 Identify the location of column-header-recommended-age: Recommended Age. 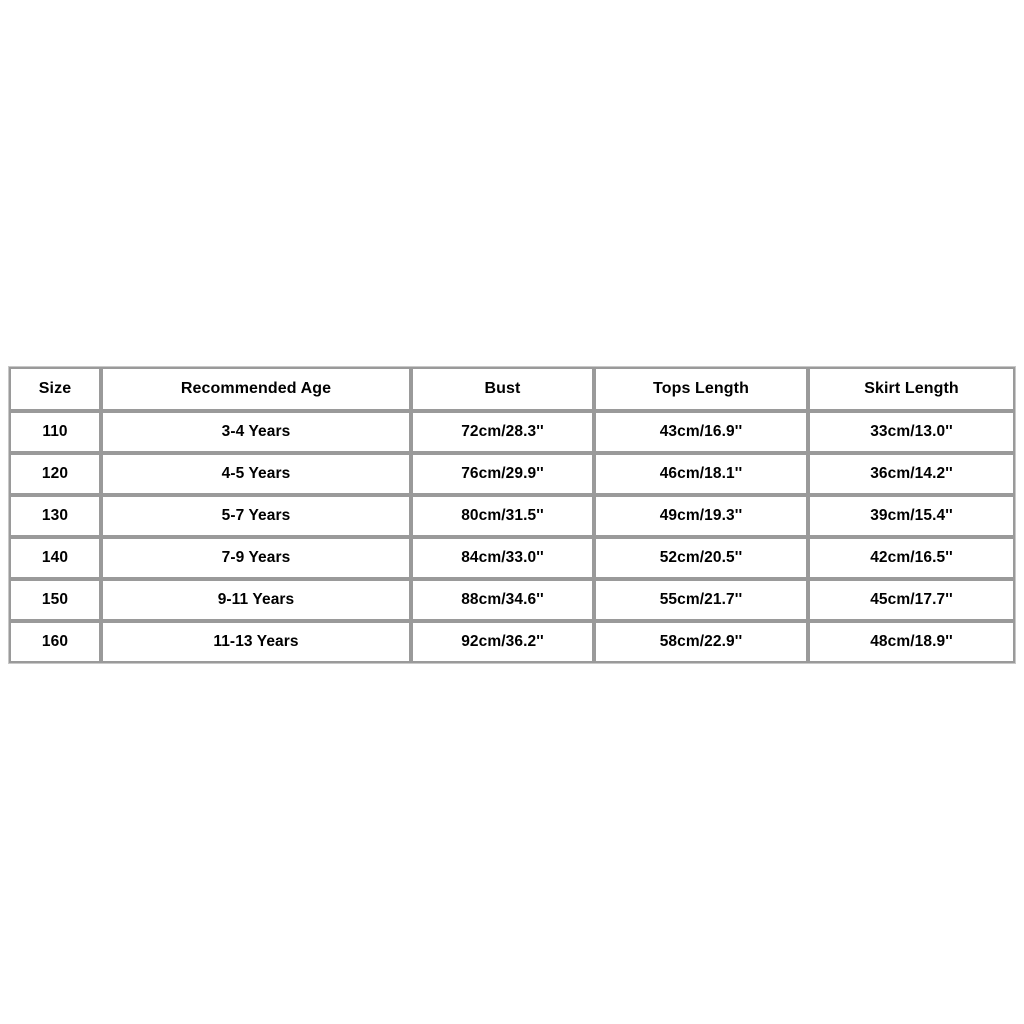
(256, 389).